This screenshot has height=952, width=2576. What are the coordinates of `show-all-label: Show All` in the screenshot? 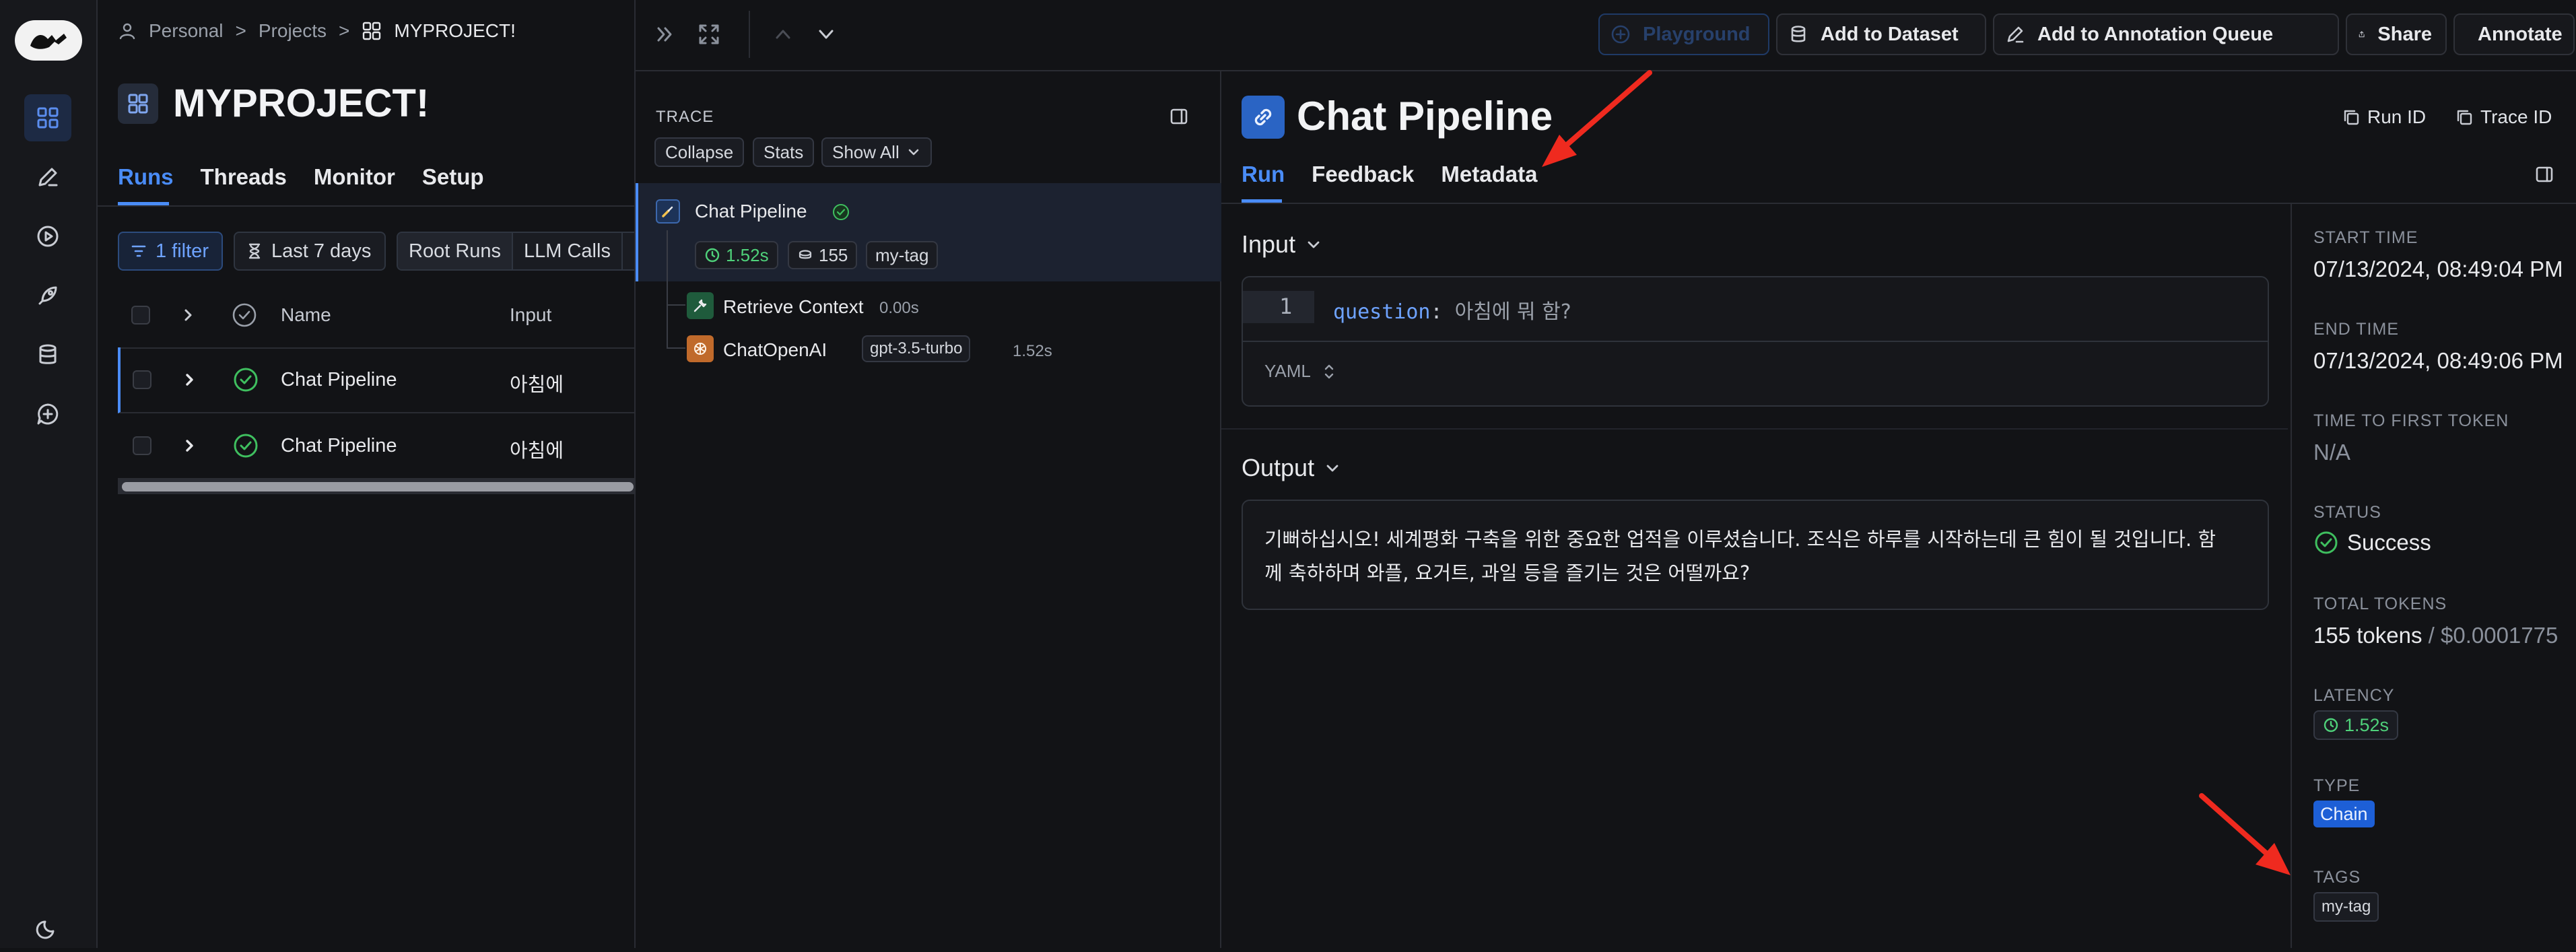 It's located at (866, 152).